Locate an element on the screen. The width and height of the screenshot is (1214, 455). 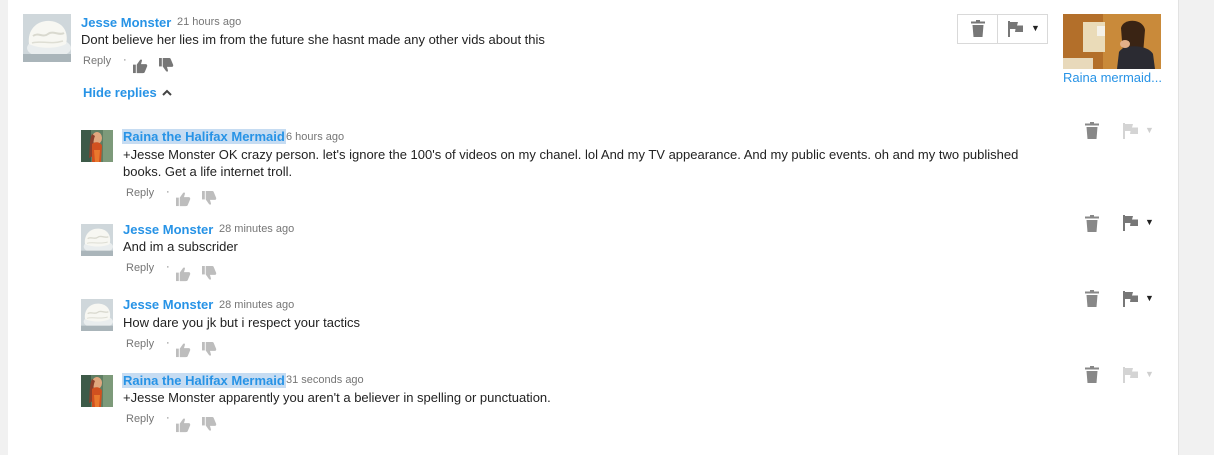
divider is located at coordinates (997, 29).